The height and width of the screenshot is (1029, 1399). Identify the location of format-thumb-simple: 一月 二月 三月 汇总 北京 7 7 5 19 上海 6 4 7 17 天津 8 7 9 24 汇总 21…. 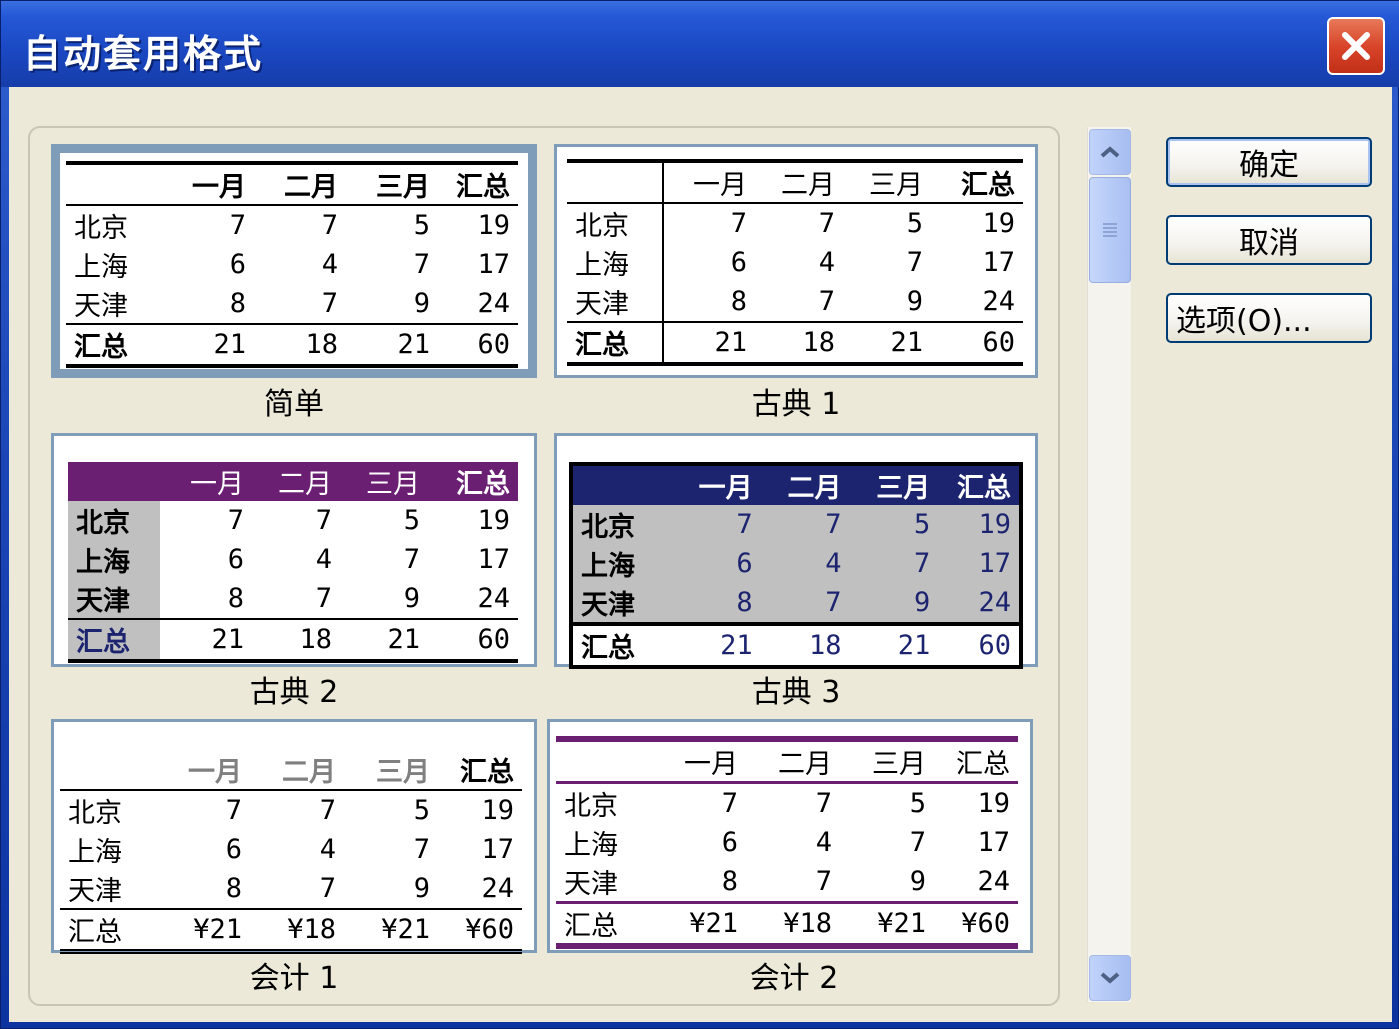
(294, 261).